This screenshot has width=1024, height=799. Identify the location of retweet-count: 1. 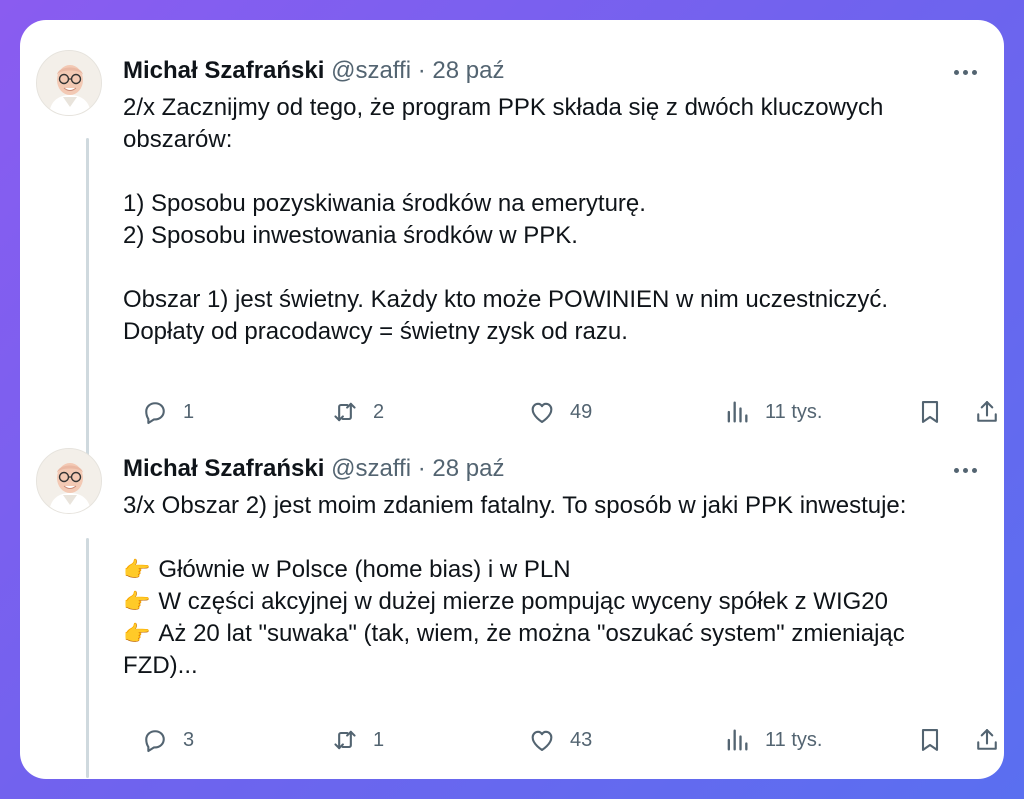
(379, 739).